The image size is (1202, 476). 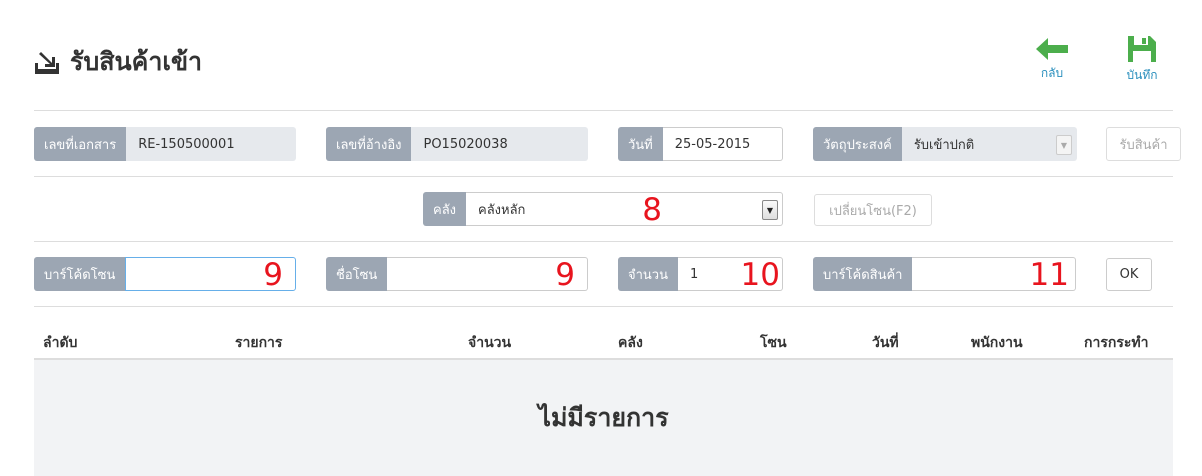 I want to click on page-title: รับสินค้าเข้า, so click(x=118, y=62).